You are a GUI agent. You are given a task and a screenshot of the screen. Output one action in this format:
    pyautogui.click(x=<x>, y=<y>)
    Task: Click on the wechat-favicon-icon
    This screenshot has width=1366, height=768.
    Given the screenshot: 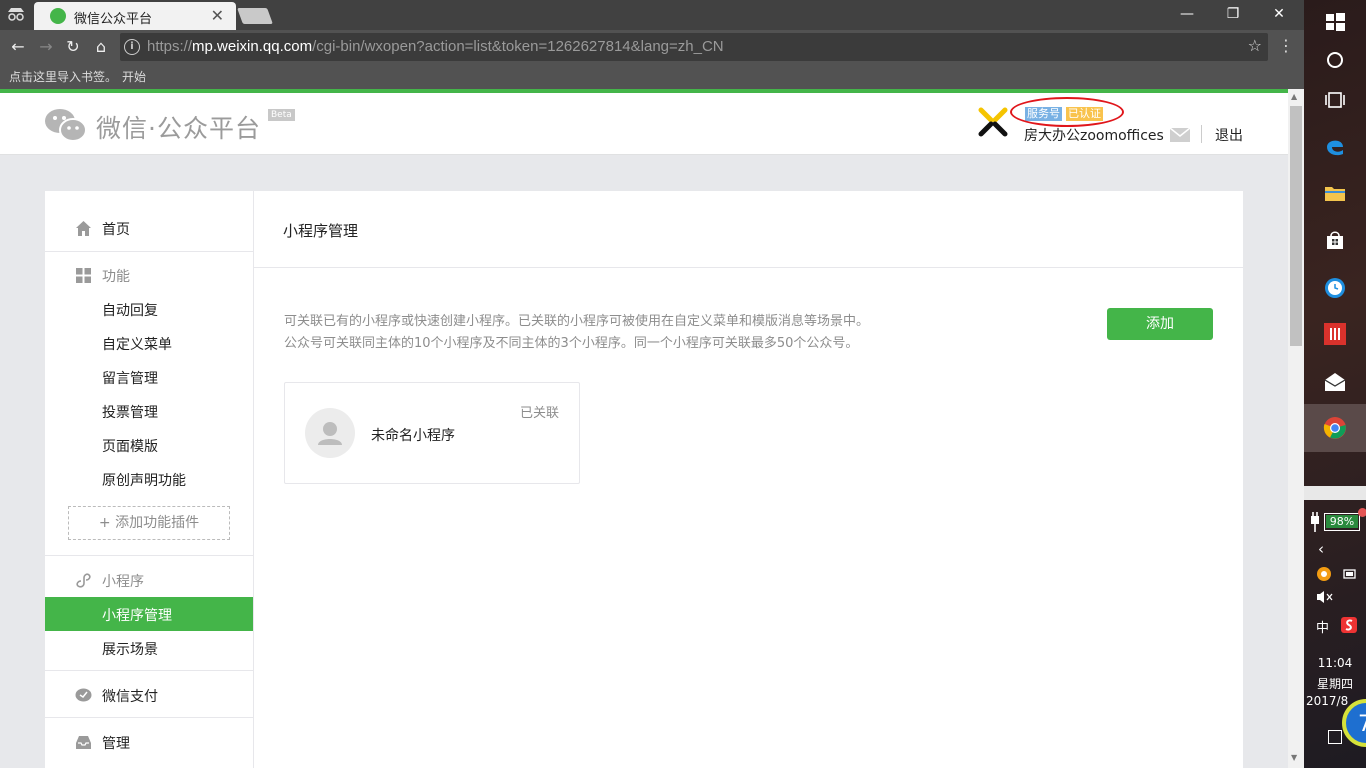 What is the action you would take?
    pyautogui.click(x=58, y=16)
    